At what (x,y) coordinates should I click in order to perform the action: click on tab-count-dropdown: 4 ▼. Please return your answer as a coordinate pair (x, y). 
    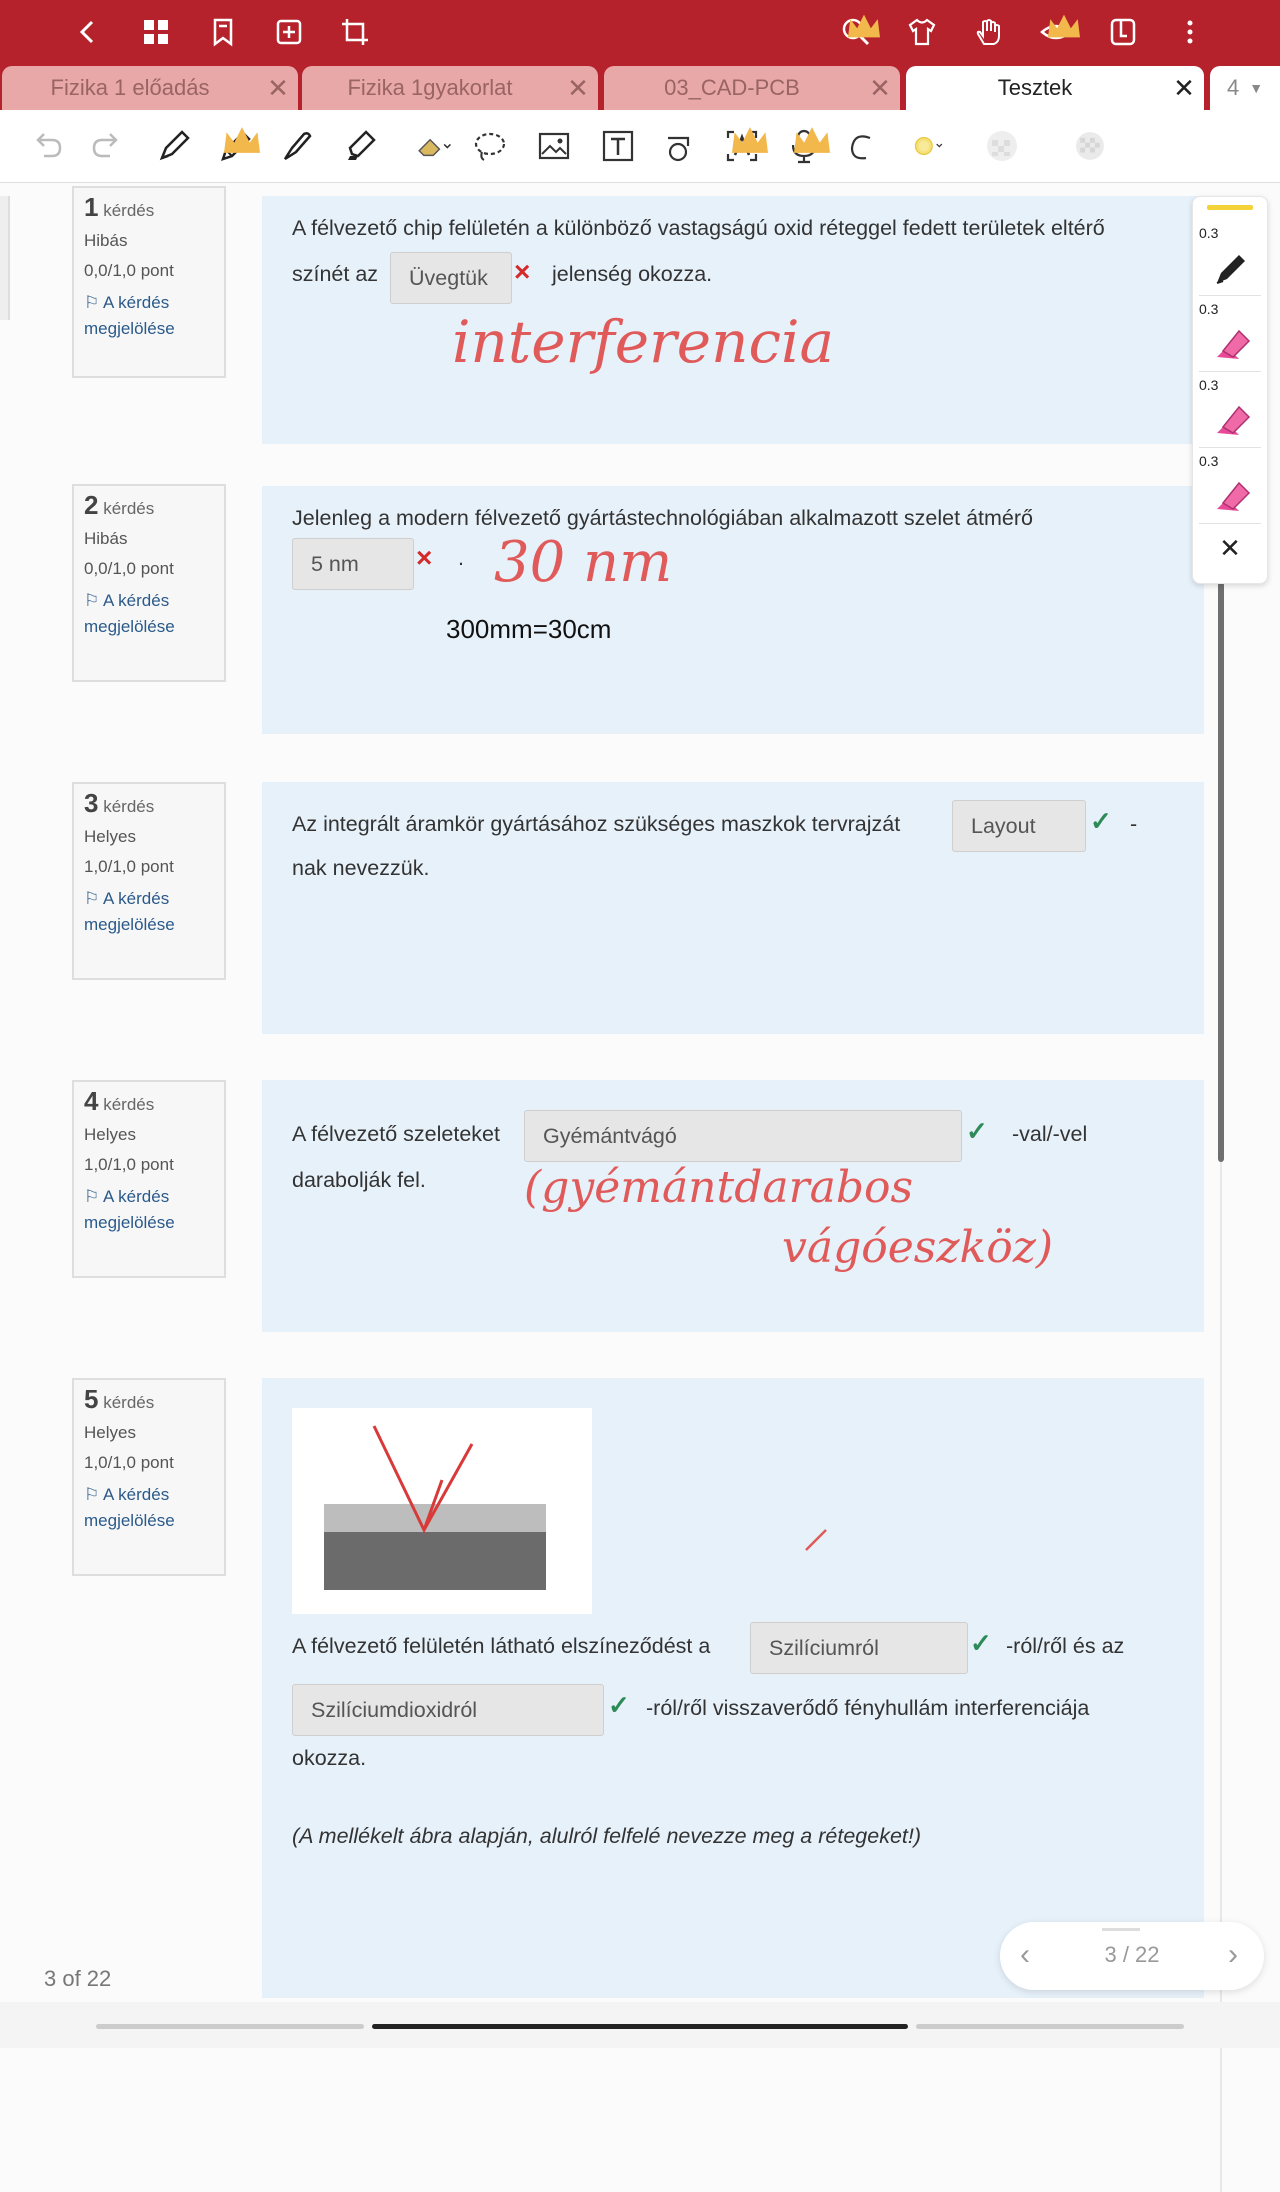
    Looking at the image, I should click on (1245, 88).